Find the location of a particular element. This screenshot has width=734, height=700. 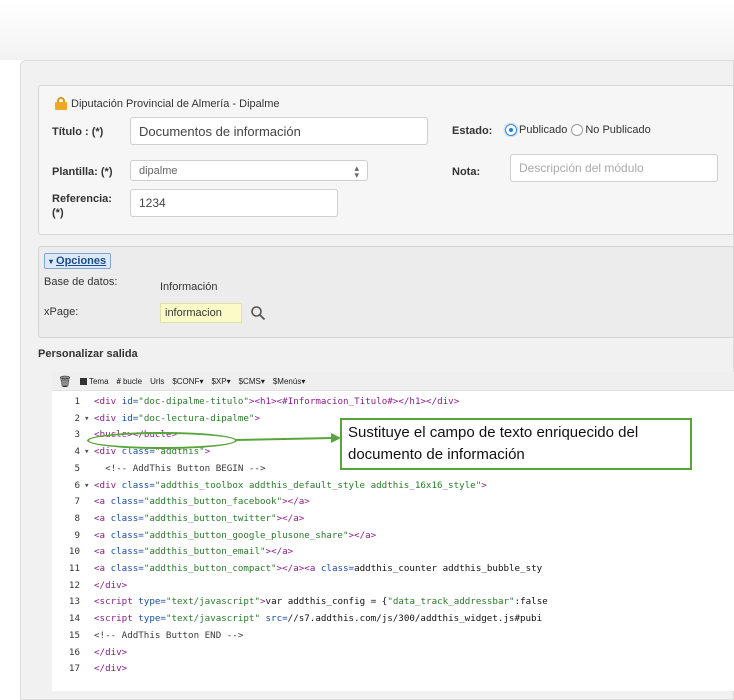

line-number: 13 is located at coordinates (74, 602).